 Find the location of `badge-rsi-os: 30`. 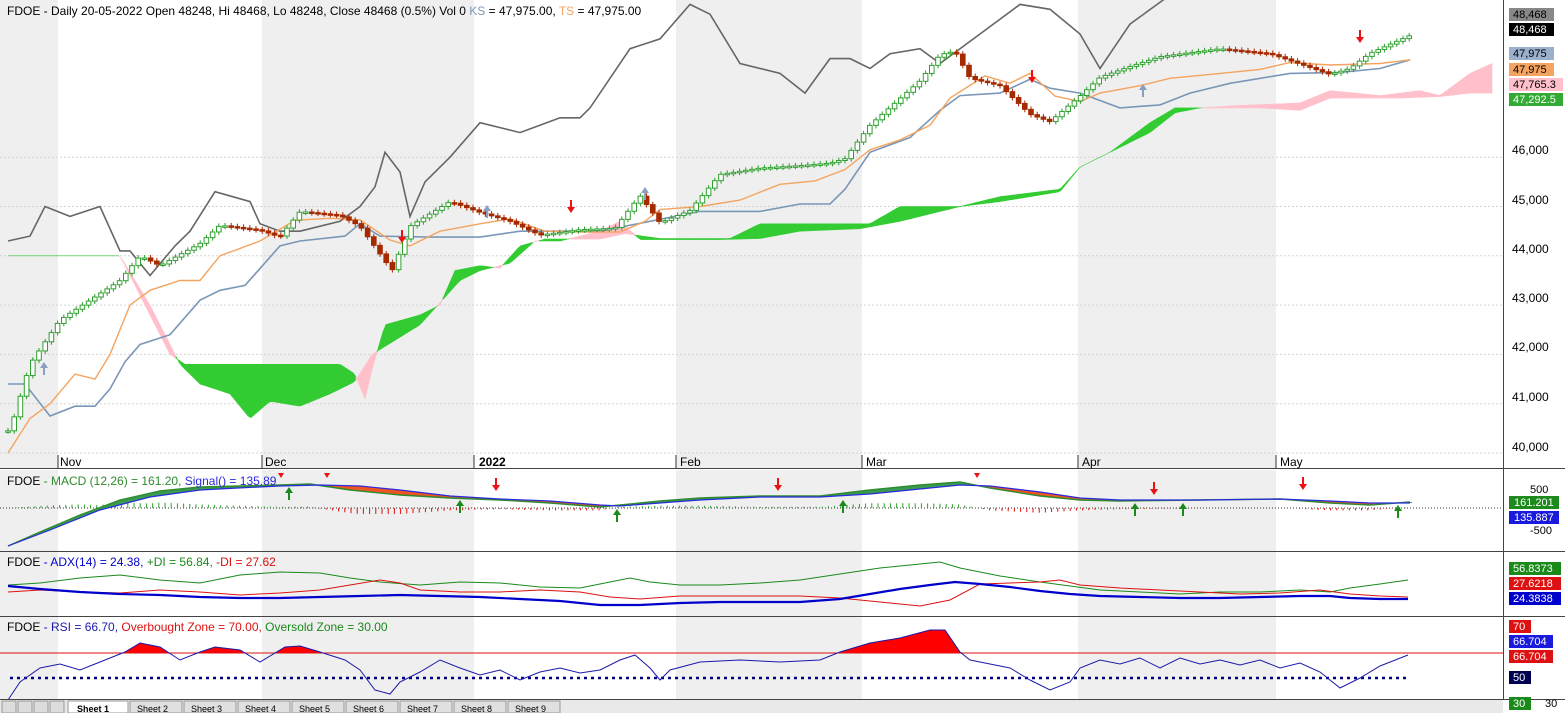

badge-rsi-os: 30 is located at coordinates (1519, 704).